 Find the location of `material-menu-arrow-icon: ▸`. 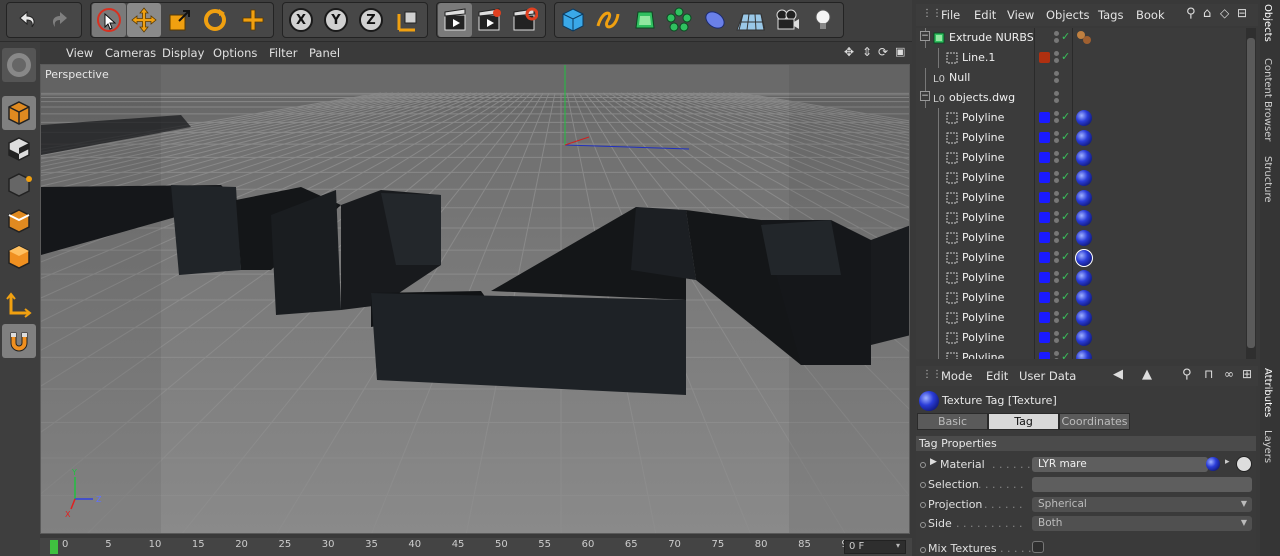

material-menu-arrow-icon: ▸ is located at coordinates (1227, 462).